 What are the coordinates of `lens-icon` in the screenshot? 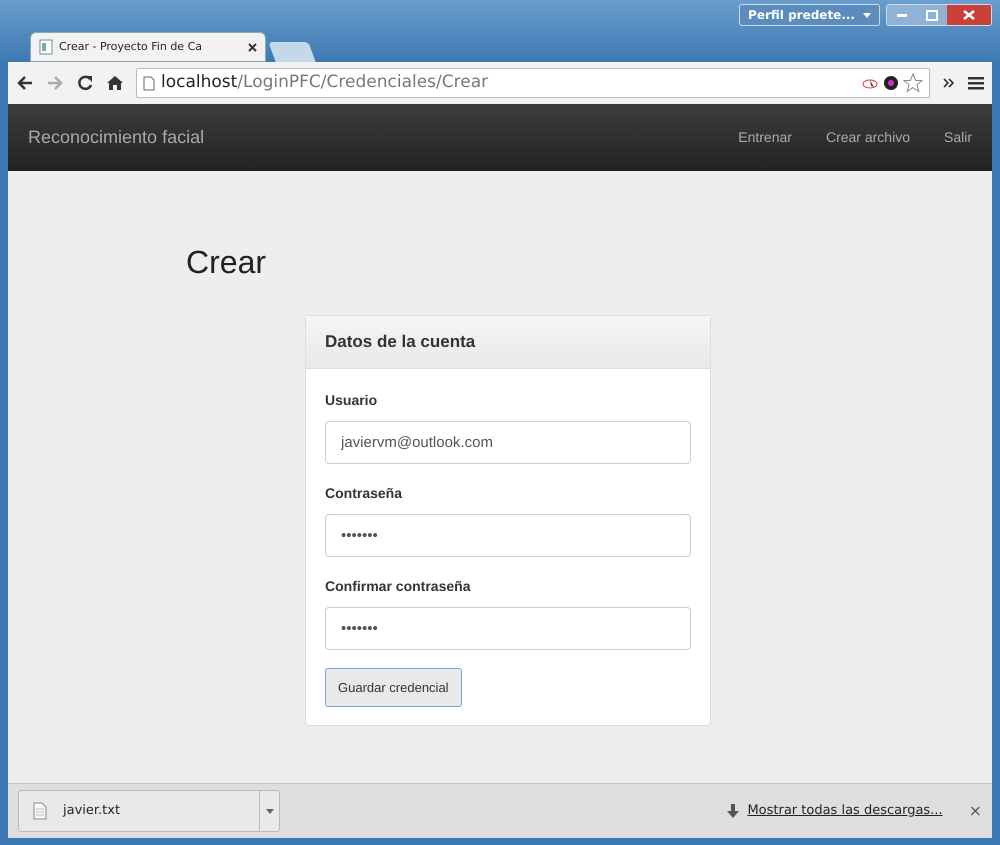 It's located at (891, 83).